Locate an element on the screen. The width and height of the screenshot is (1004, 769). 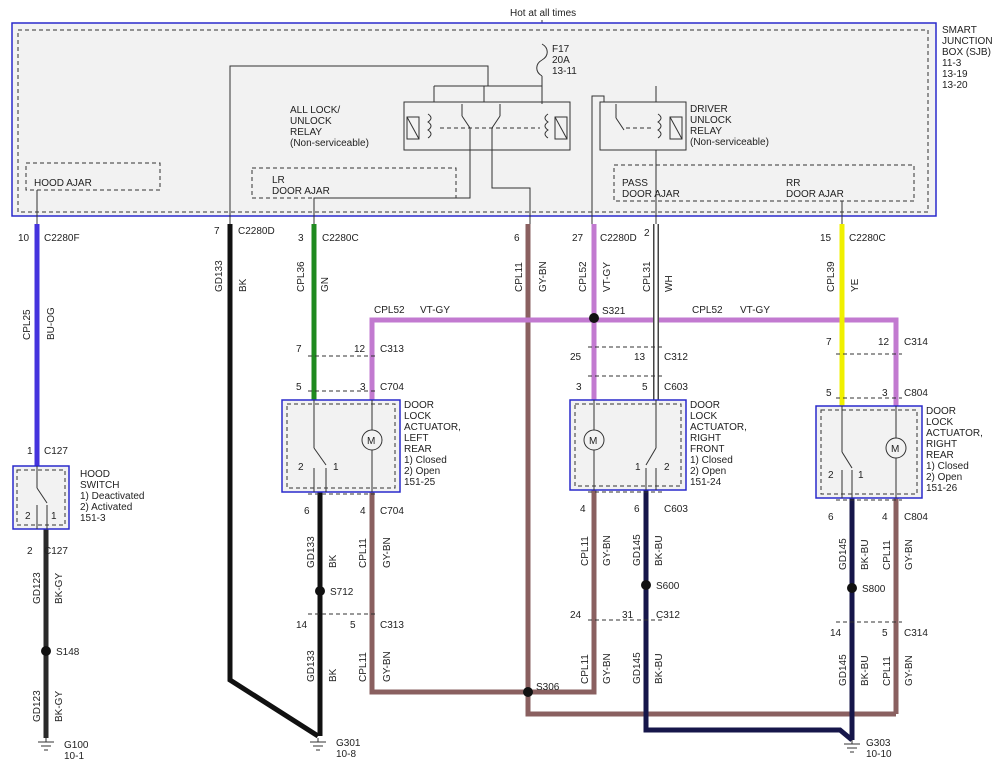
svg-text: 151-24 is located at coordinates (706, 482).